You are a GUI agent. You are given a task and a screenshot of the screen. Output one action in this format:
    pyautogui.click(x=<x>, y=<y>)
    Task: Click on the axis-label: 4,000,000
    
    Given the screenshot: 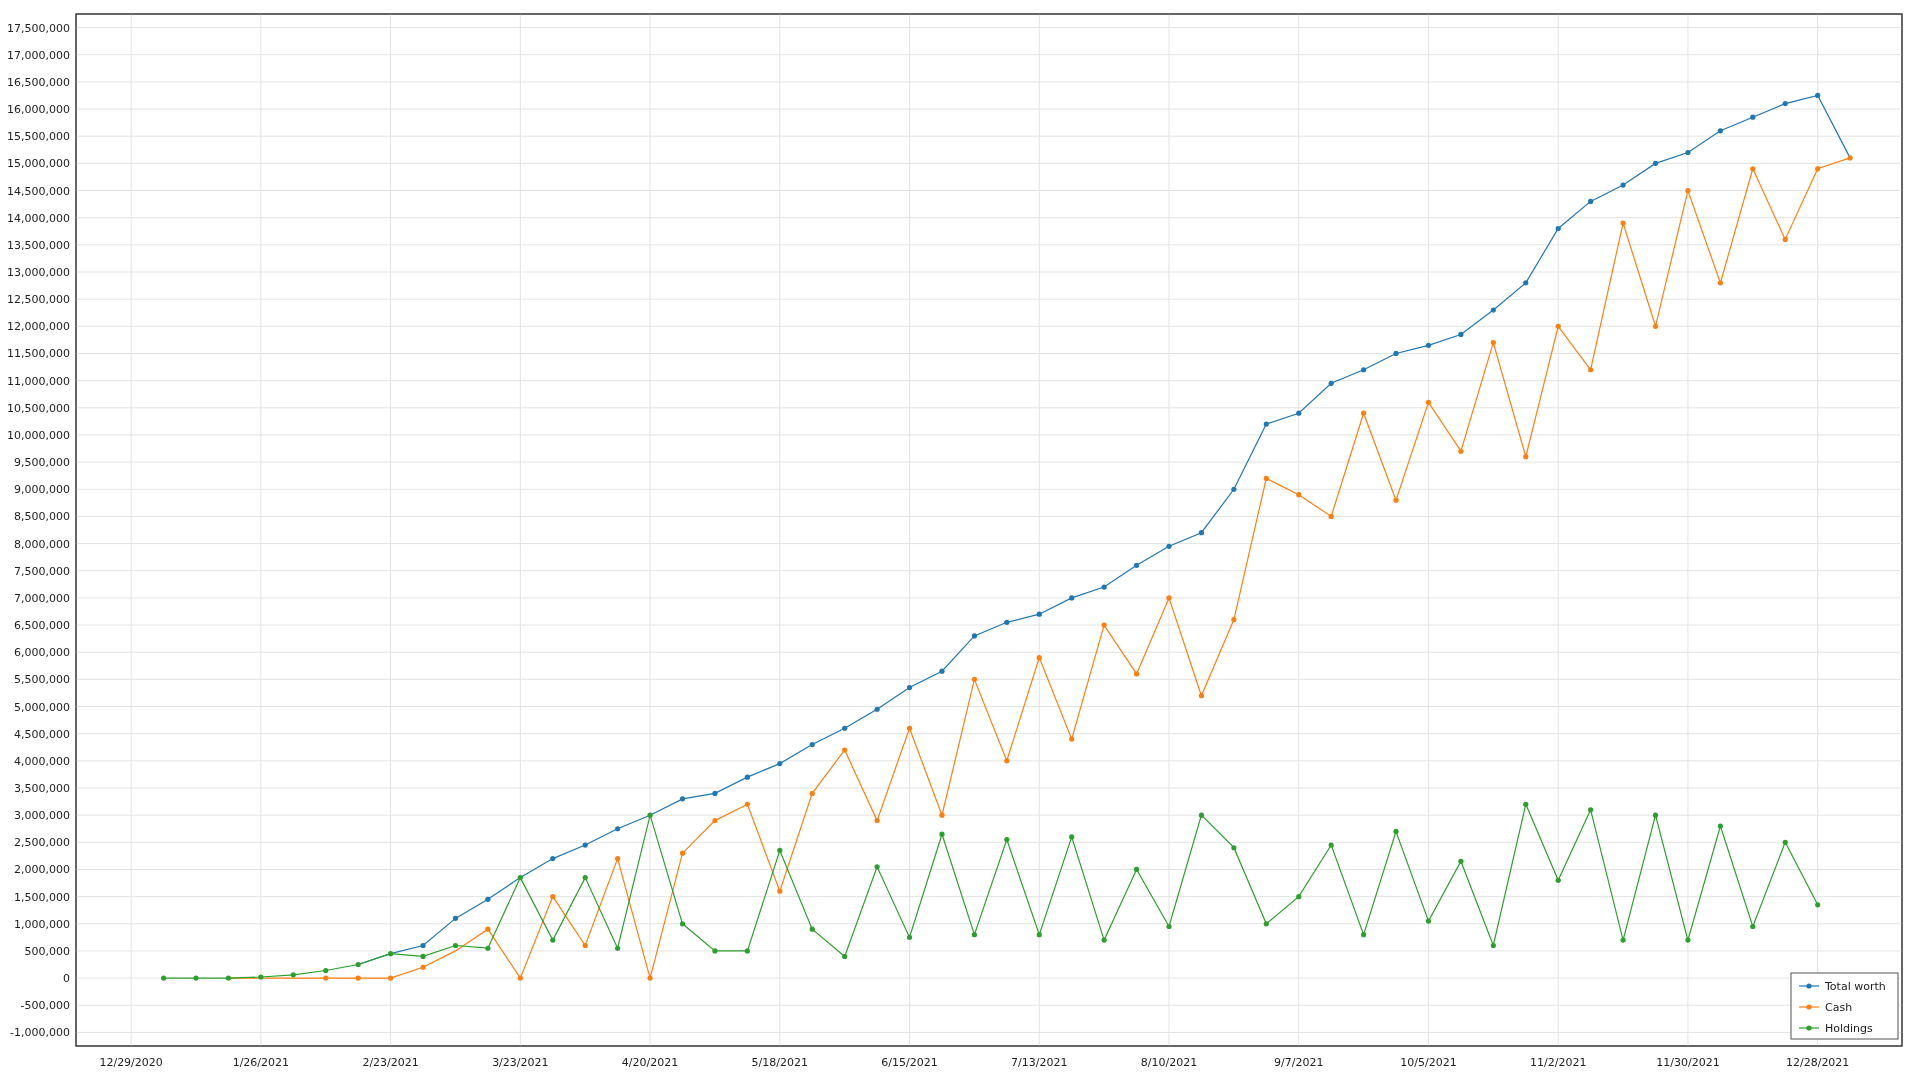 What is the action you would take?
    pyautogui.click(x=42, y=761)
    